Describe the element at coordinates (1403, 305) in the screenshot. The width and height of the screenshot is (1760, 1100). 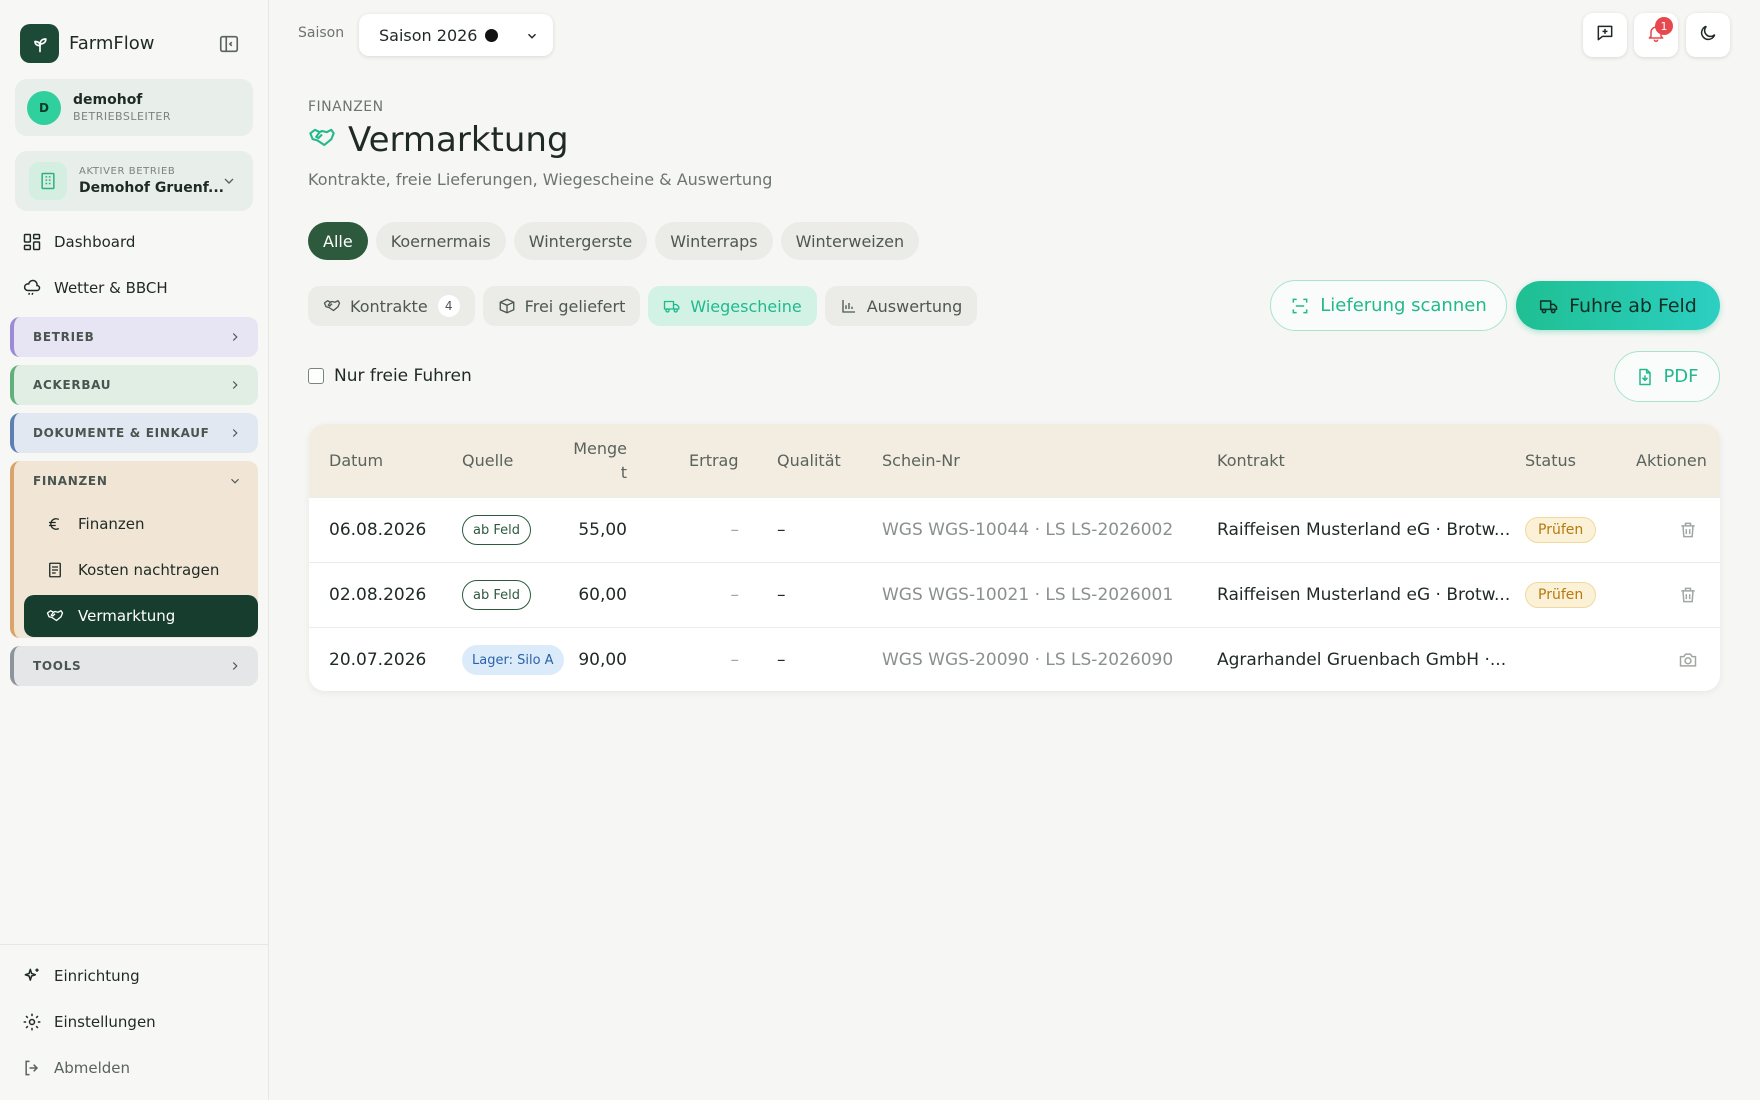
I see `scan-delivery-label: Lieferung scannen` at that location.